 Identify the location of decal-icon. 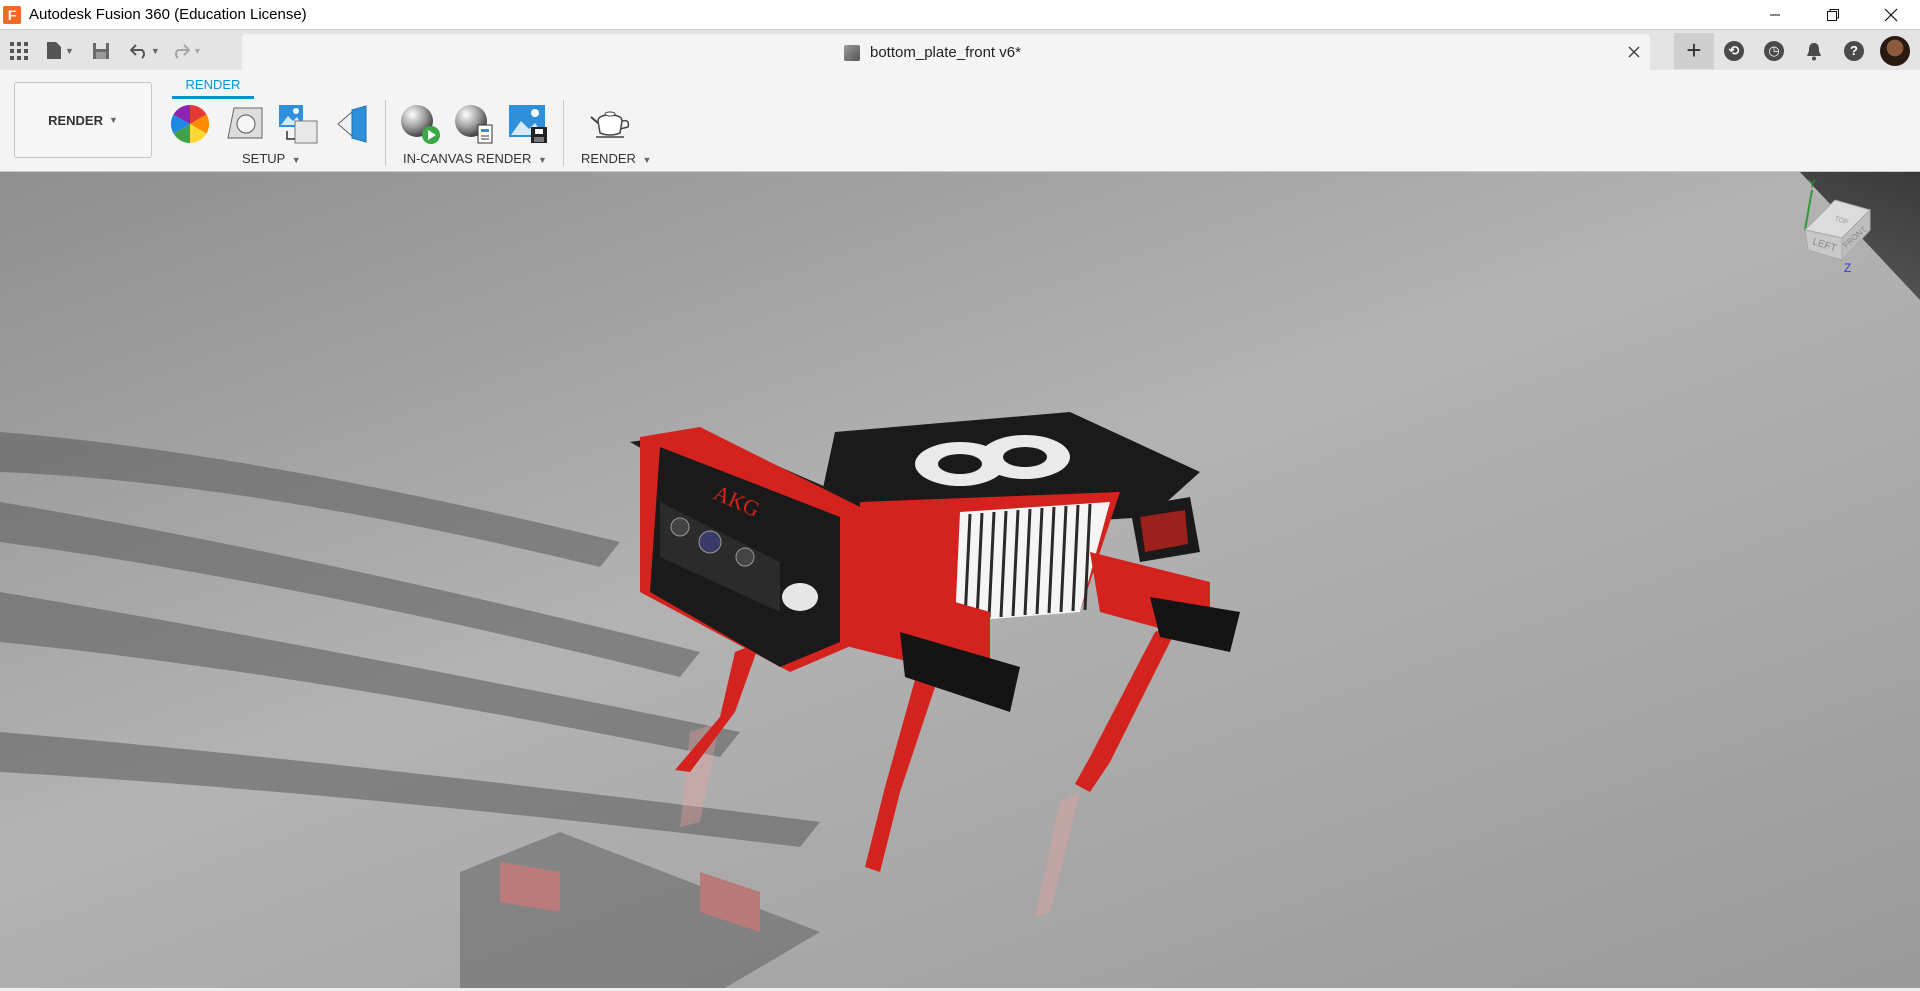
(352, 124).